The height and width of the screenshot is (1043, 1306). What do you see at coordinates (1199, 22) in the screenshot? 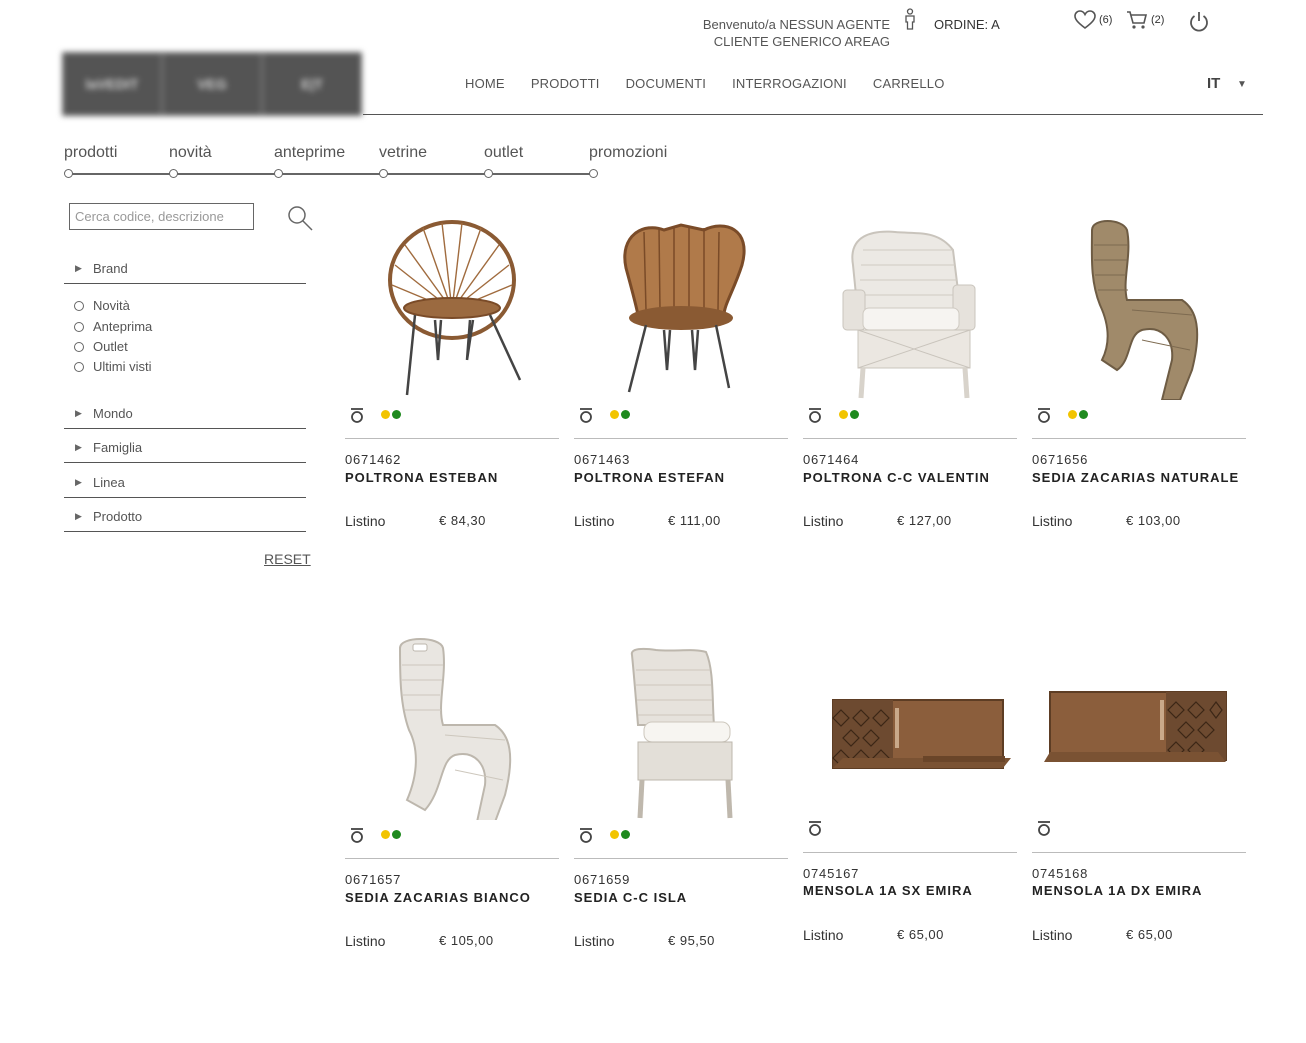
I see `power-icon` at bounding box center [1199, 22].